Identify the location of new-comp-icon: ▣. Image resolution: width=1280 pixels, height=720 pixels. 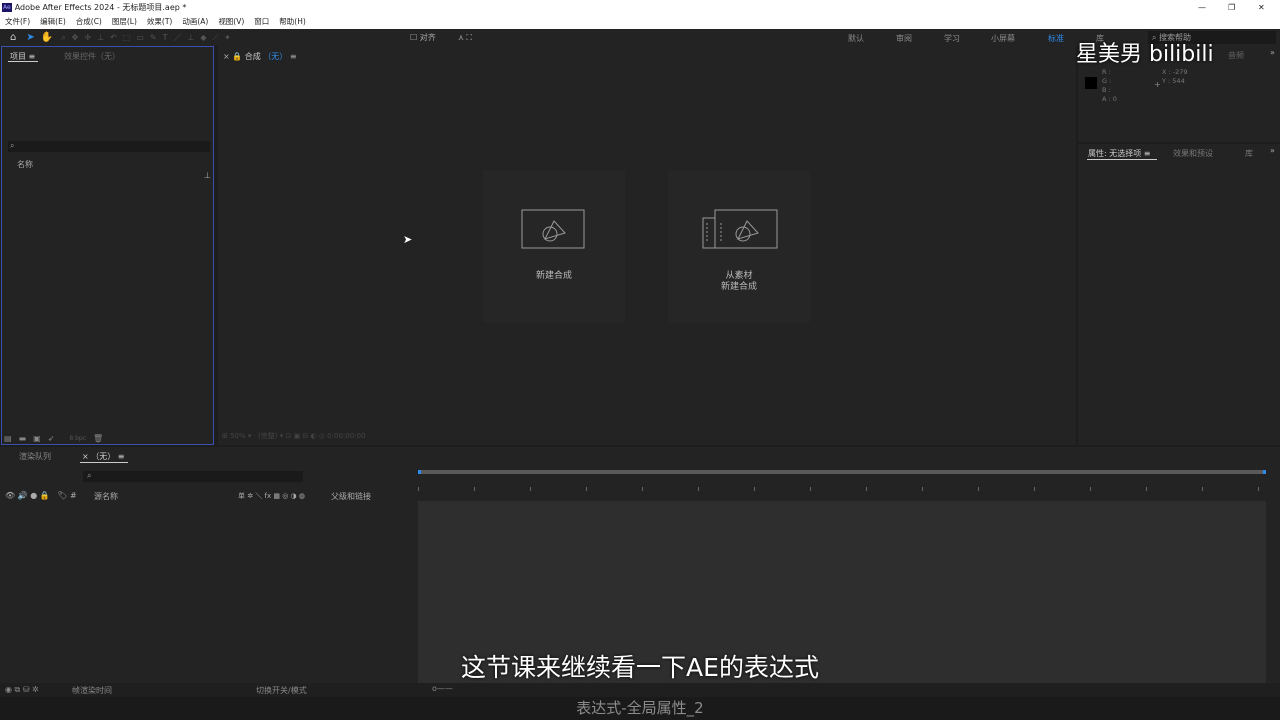
(37, 438).